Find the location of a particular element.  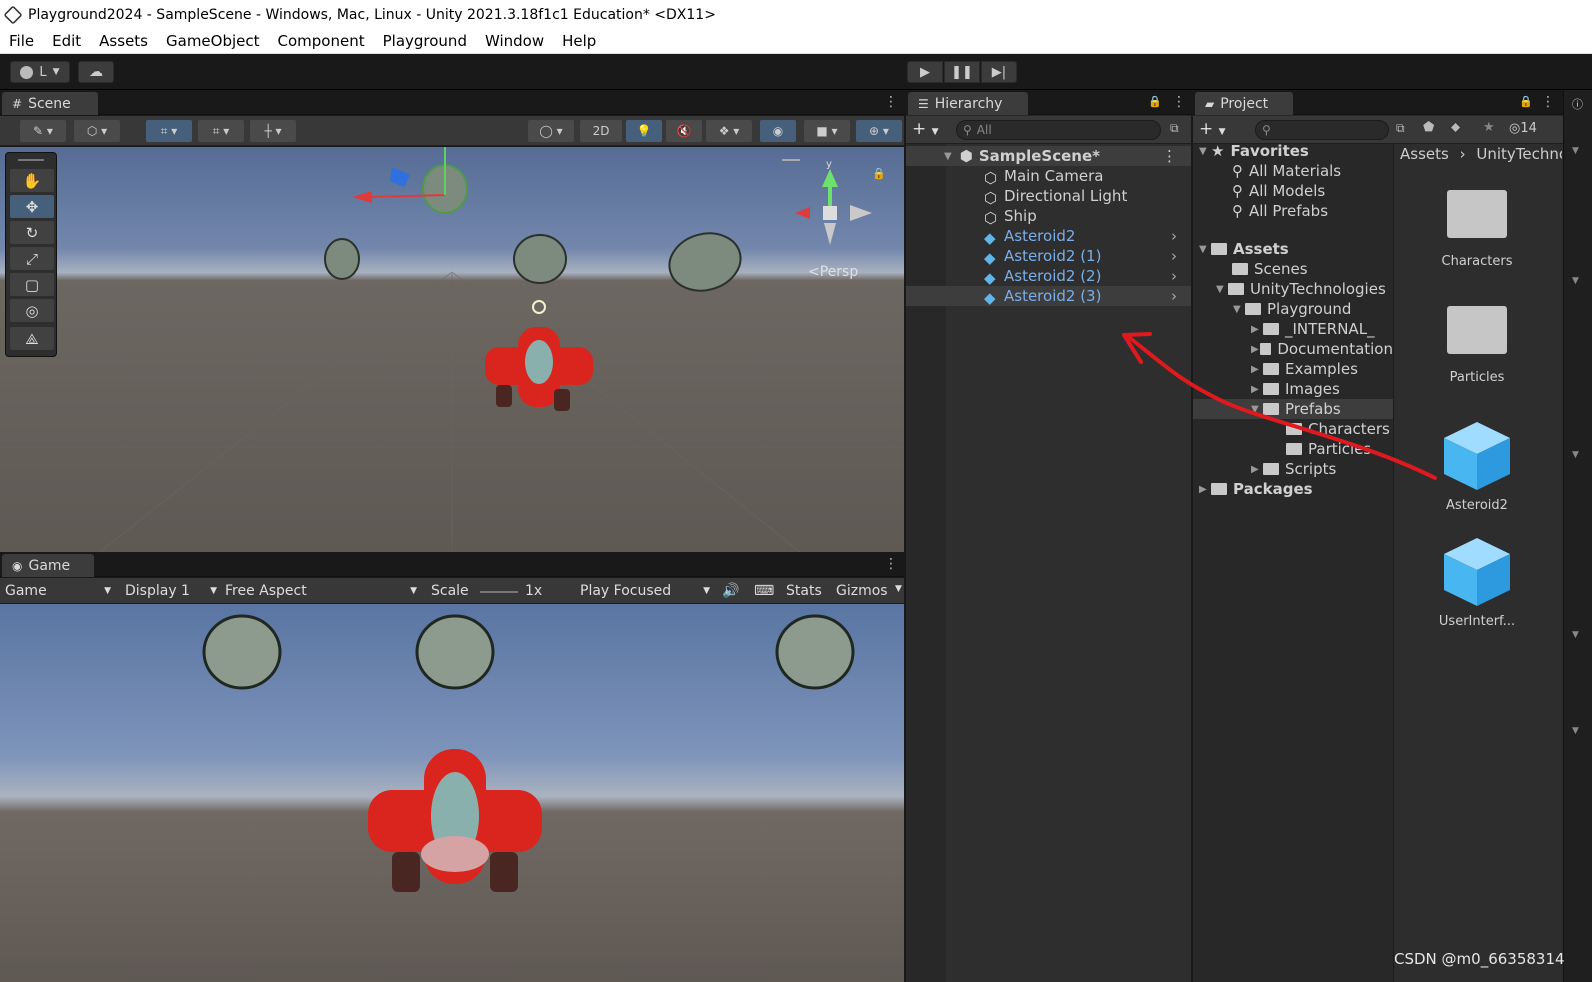

tree-playground: ▼ Playground is located at coordinates (1292, 309).